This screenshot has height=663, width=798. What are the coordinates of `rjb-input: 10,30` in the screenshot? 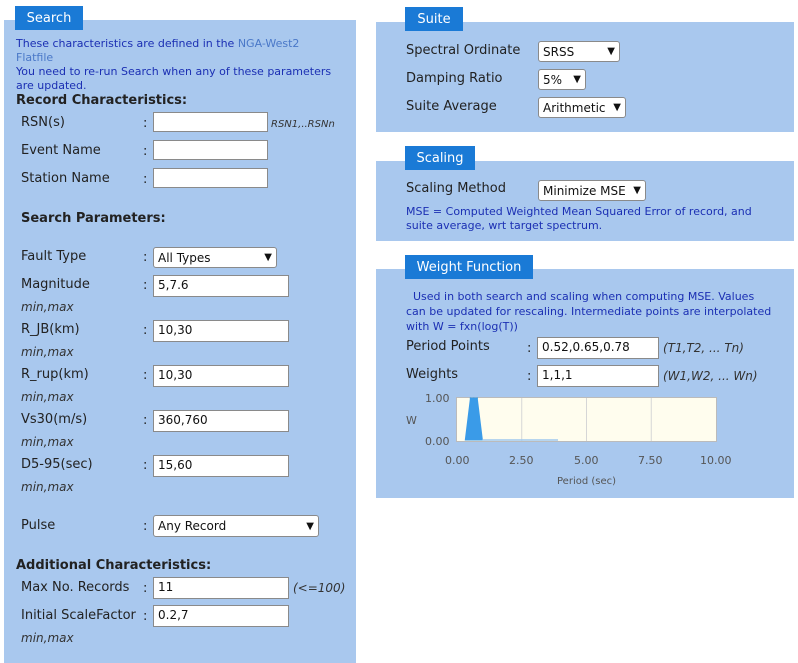 It's located at (221, 331).